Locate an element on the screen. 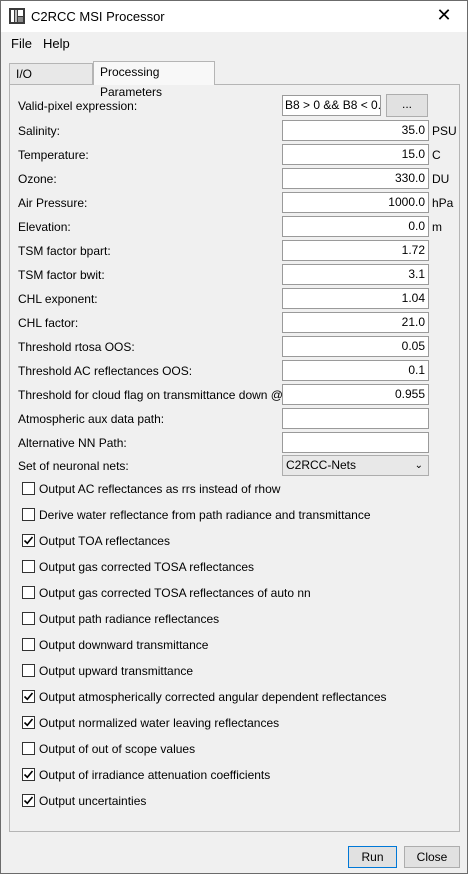 This screenshot has width=468, height=874. tab-io-parameters: I/O Parameters is located at coordinates (51, 82).